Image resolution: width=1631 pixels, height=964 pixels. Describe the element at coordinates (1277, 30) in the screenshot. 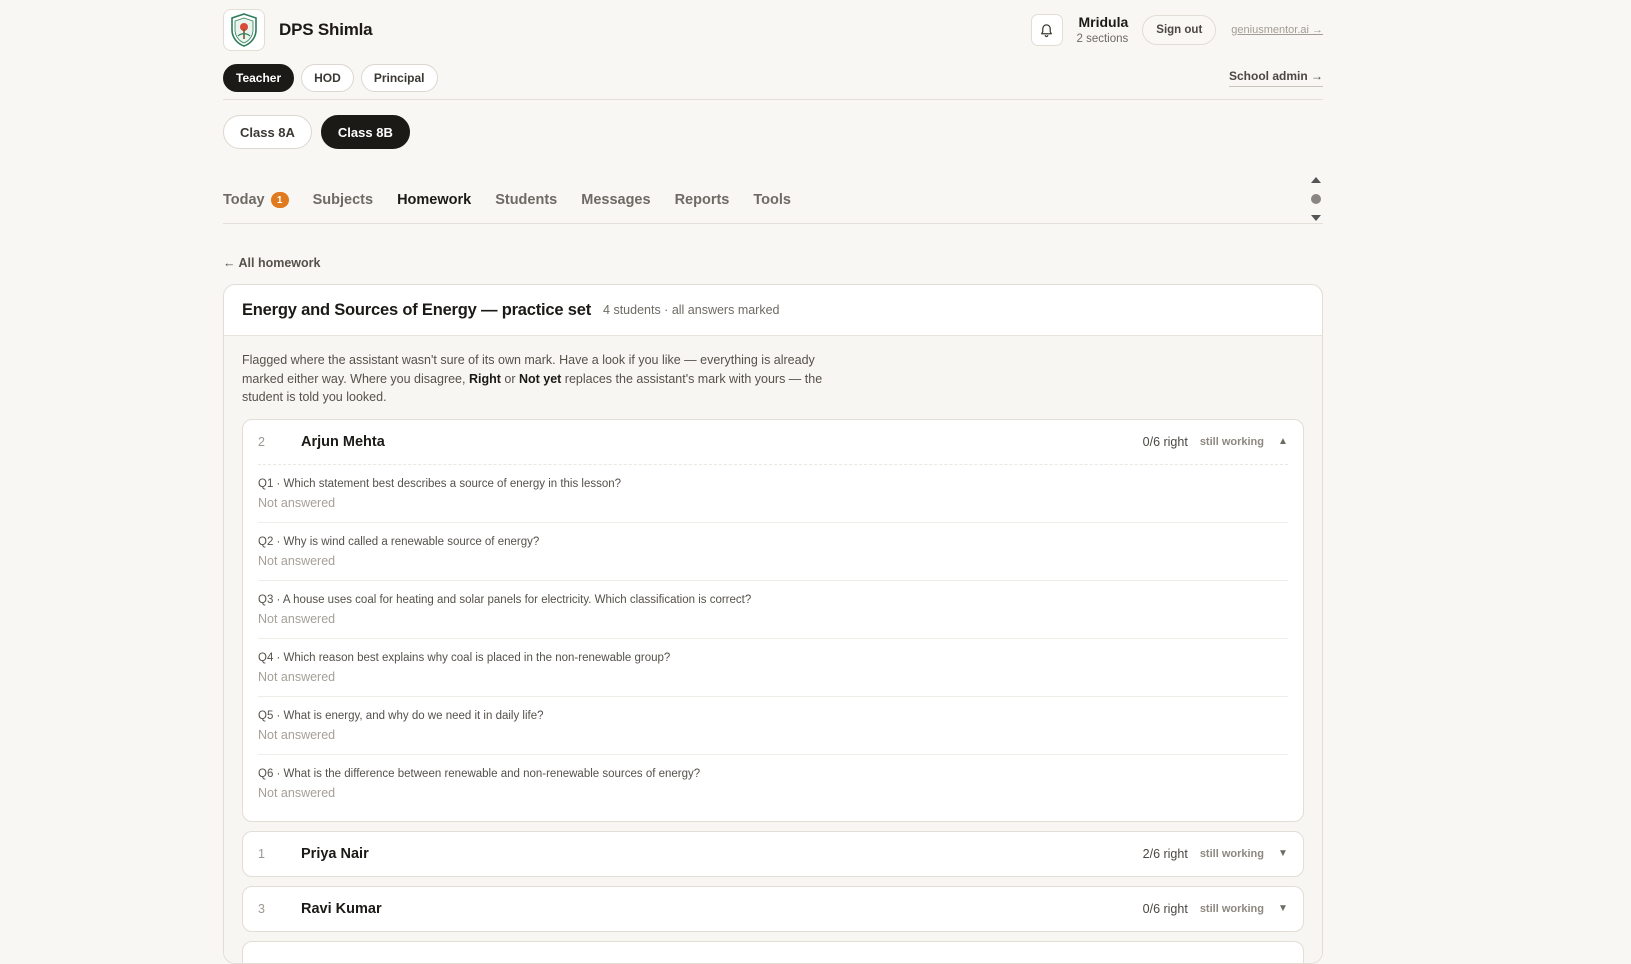

I see `geniusmentor-link: geniusmentor.ai →` at that location.